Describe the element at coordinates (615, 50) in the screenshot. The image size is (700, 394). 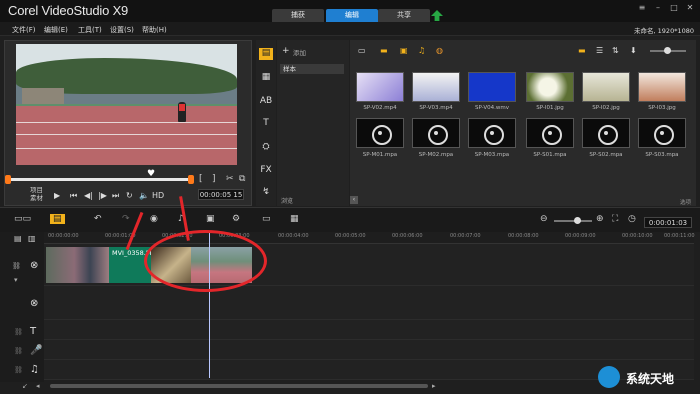
I see `sort-icon: ⇅` at that location.